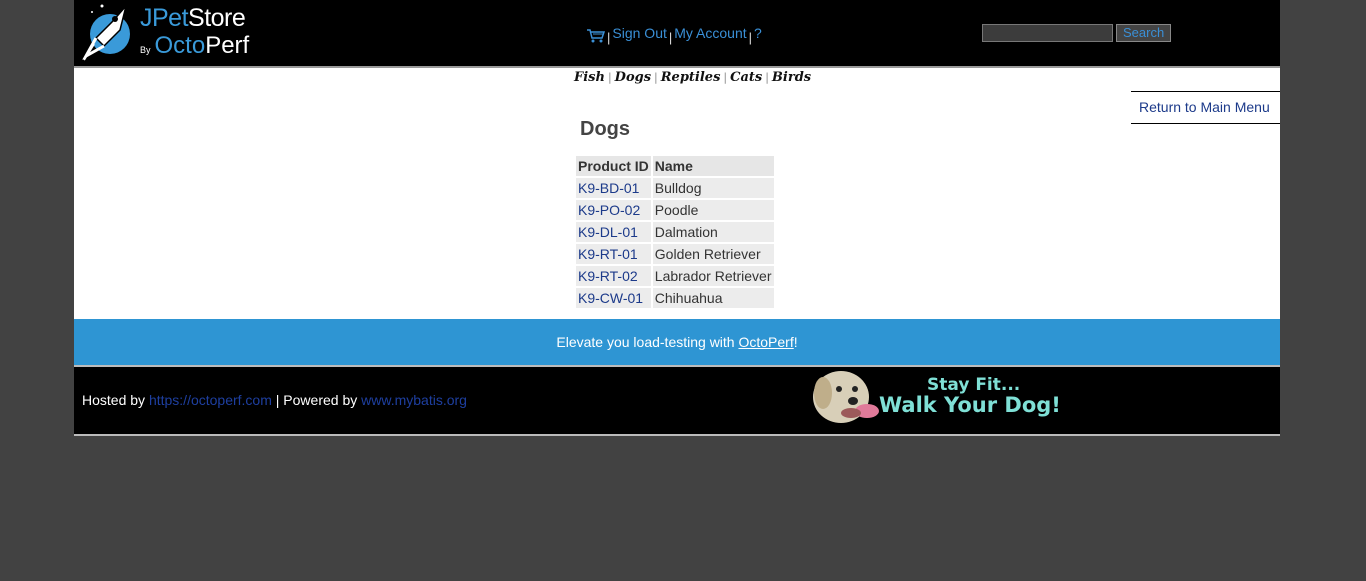  Describe the element at coordinates (1047, 33) in the screenshot. I see `search-input` at that location.